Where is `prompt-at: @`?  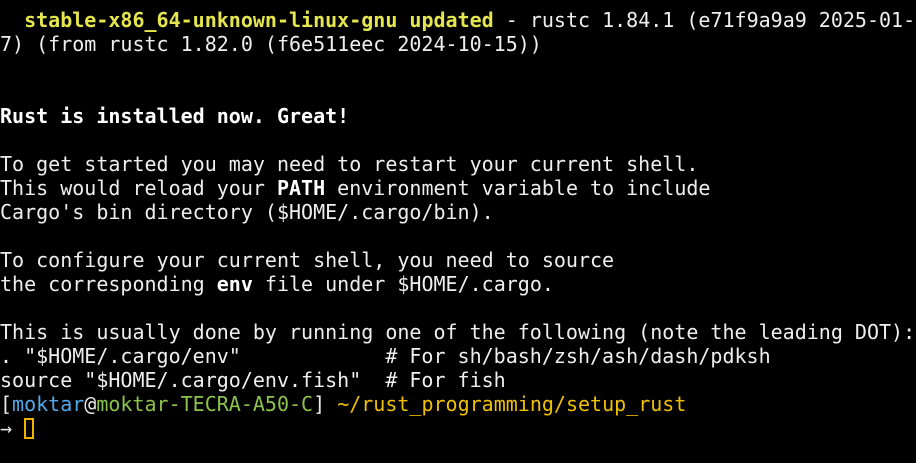
prompt-at: @ is located at coordinates (90, 404).